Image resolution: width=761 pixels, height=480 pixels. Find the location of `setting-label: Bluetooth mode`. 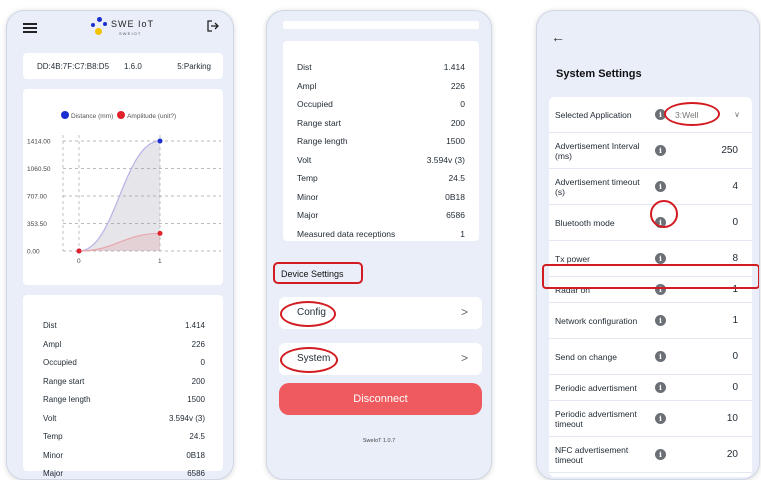

setting-label: Bluetooth mode is located at coordinates (585, 223).